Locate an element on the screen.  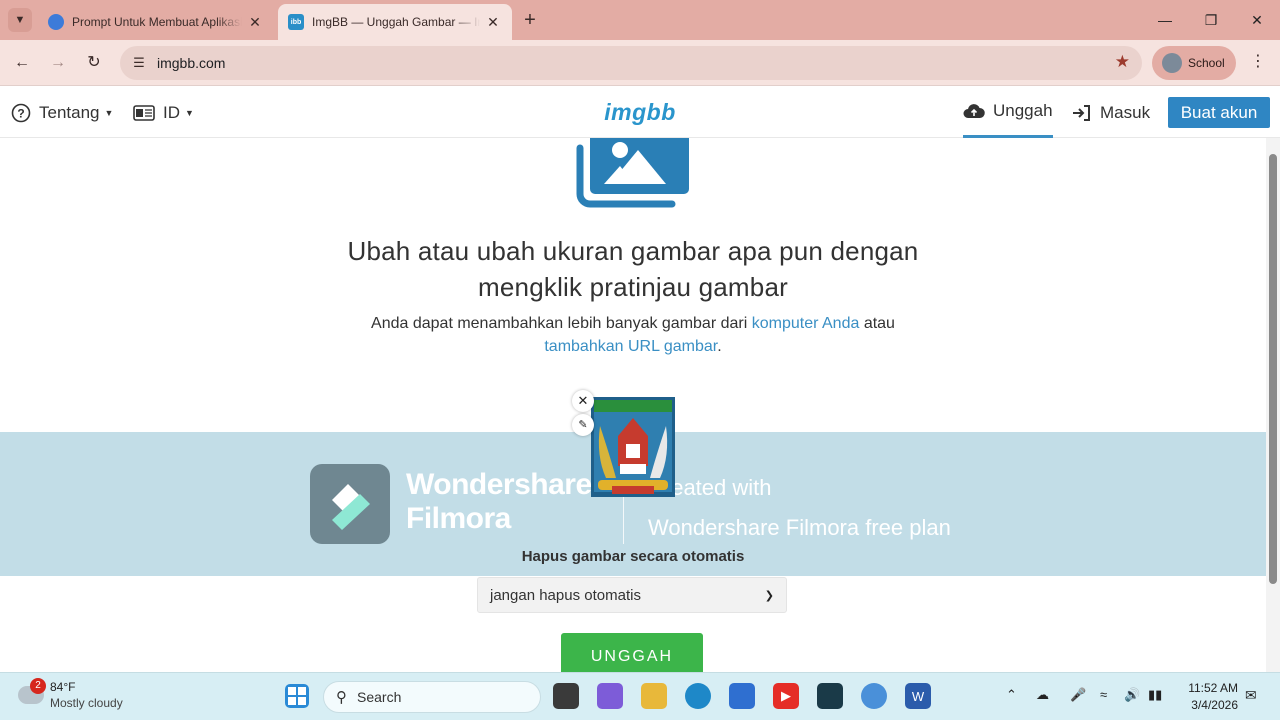
login-nav-link: Masuk is located at coordinates (1111, 112).